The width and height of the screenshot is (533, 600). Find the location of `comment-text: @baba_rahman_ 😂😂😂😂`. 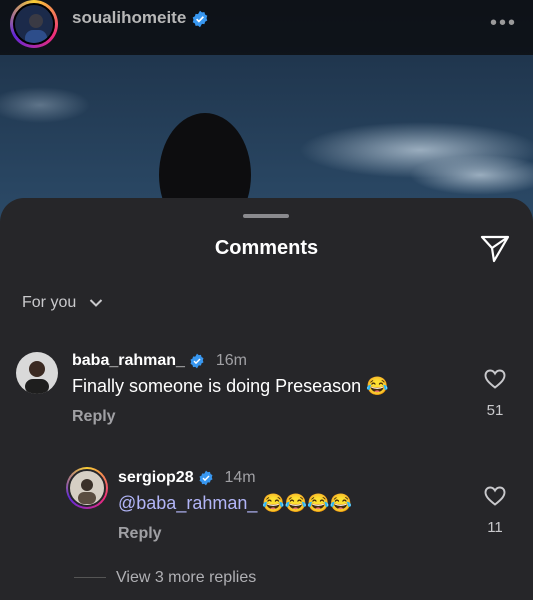

comment-text: @baba_rahman_ 😂😂😂😂 is located at coordinates (235, 503).